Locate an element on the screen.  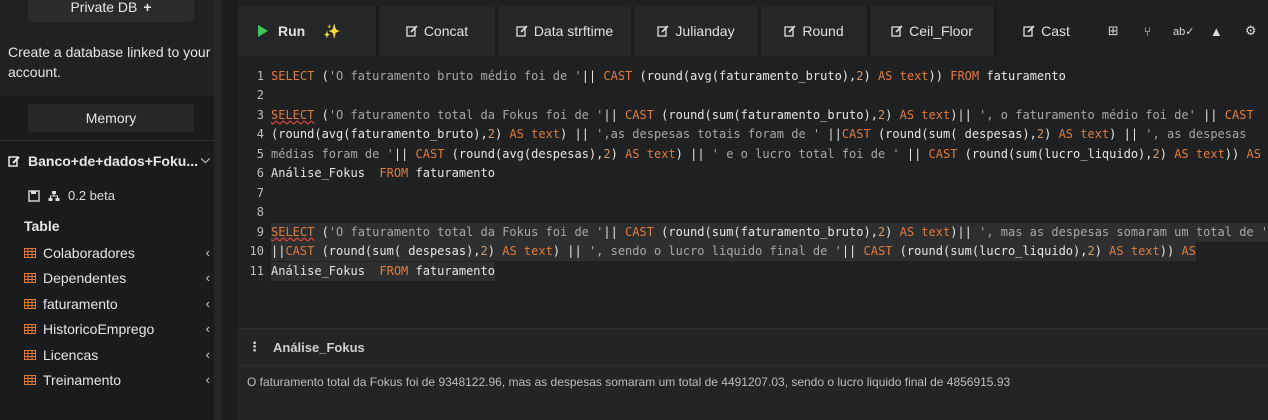
run-label: Run is located at coordinates (292, 31).